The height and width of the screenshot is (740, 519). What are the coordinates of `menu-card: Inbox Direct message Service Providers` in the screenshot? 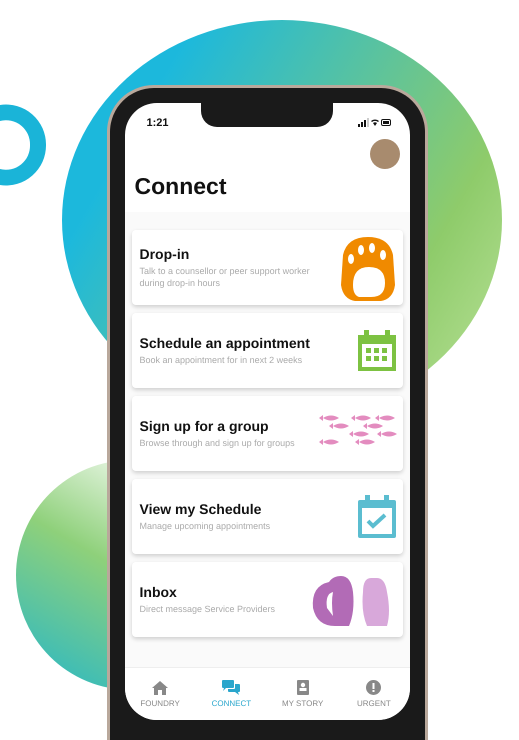 It's located at (267, 599).